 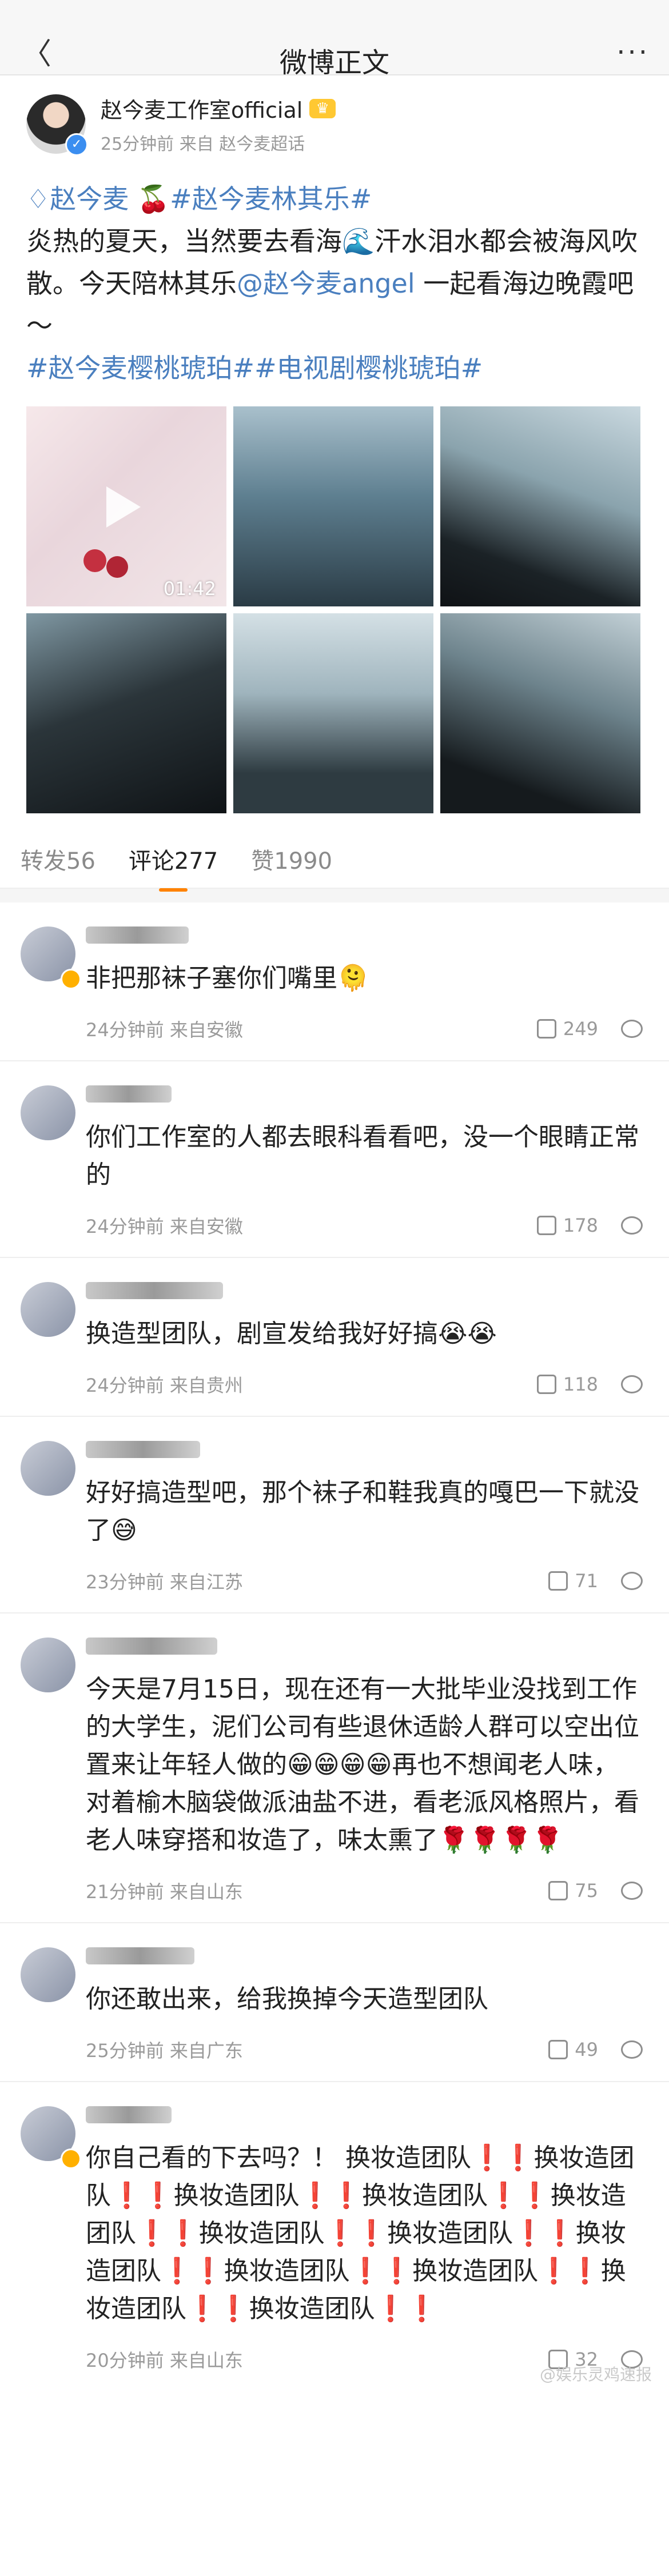 I want to click on comment-footer: 23分钟前 来自江苏 71, so click(x=364, y=1581).